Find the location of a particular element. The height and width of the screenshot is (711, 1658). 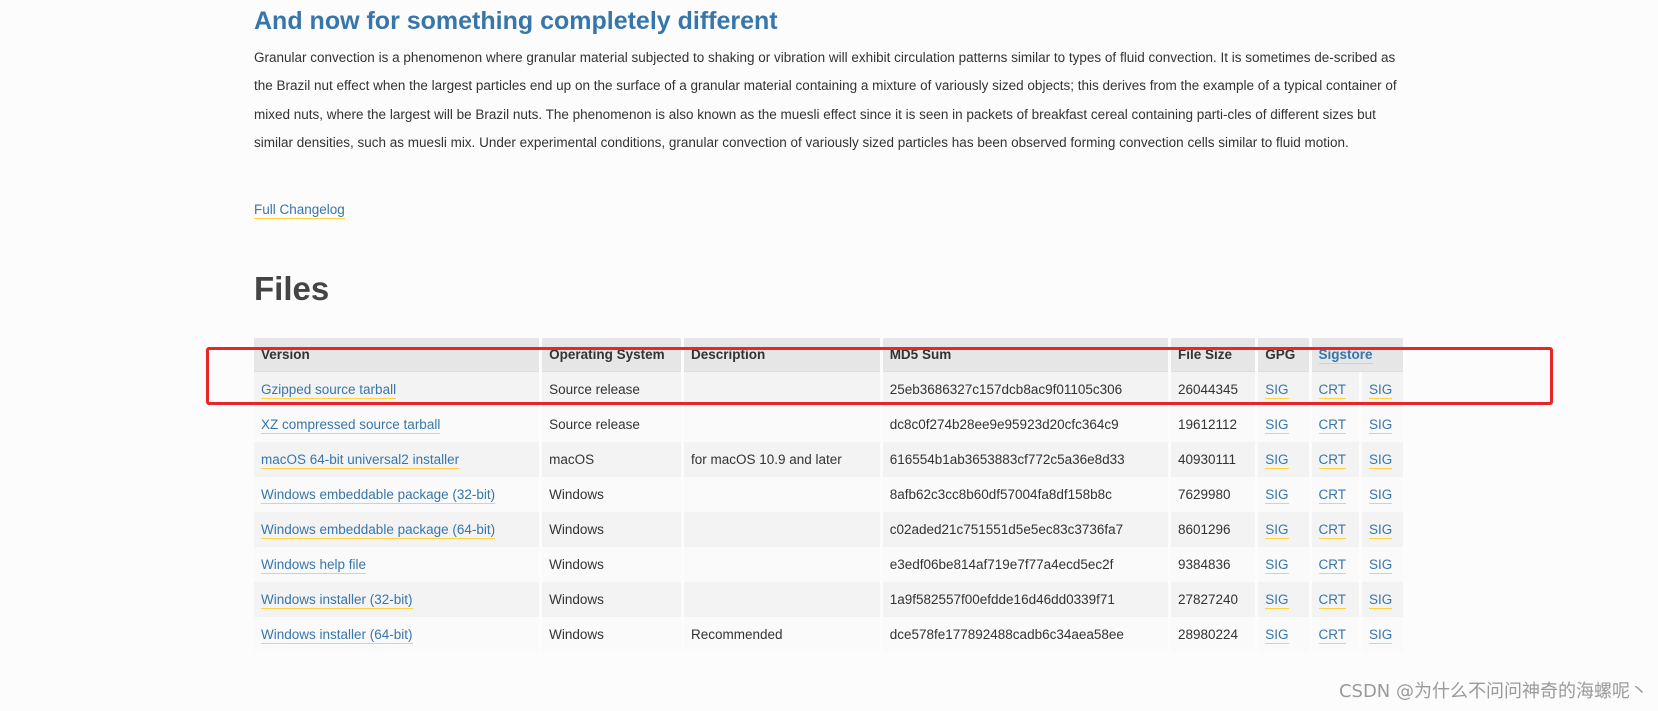

csdn-watermark: CSDN @为什么不问问神奇的海螺呢丶 is located at coordinates (1493, 691).